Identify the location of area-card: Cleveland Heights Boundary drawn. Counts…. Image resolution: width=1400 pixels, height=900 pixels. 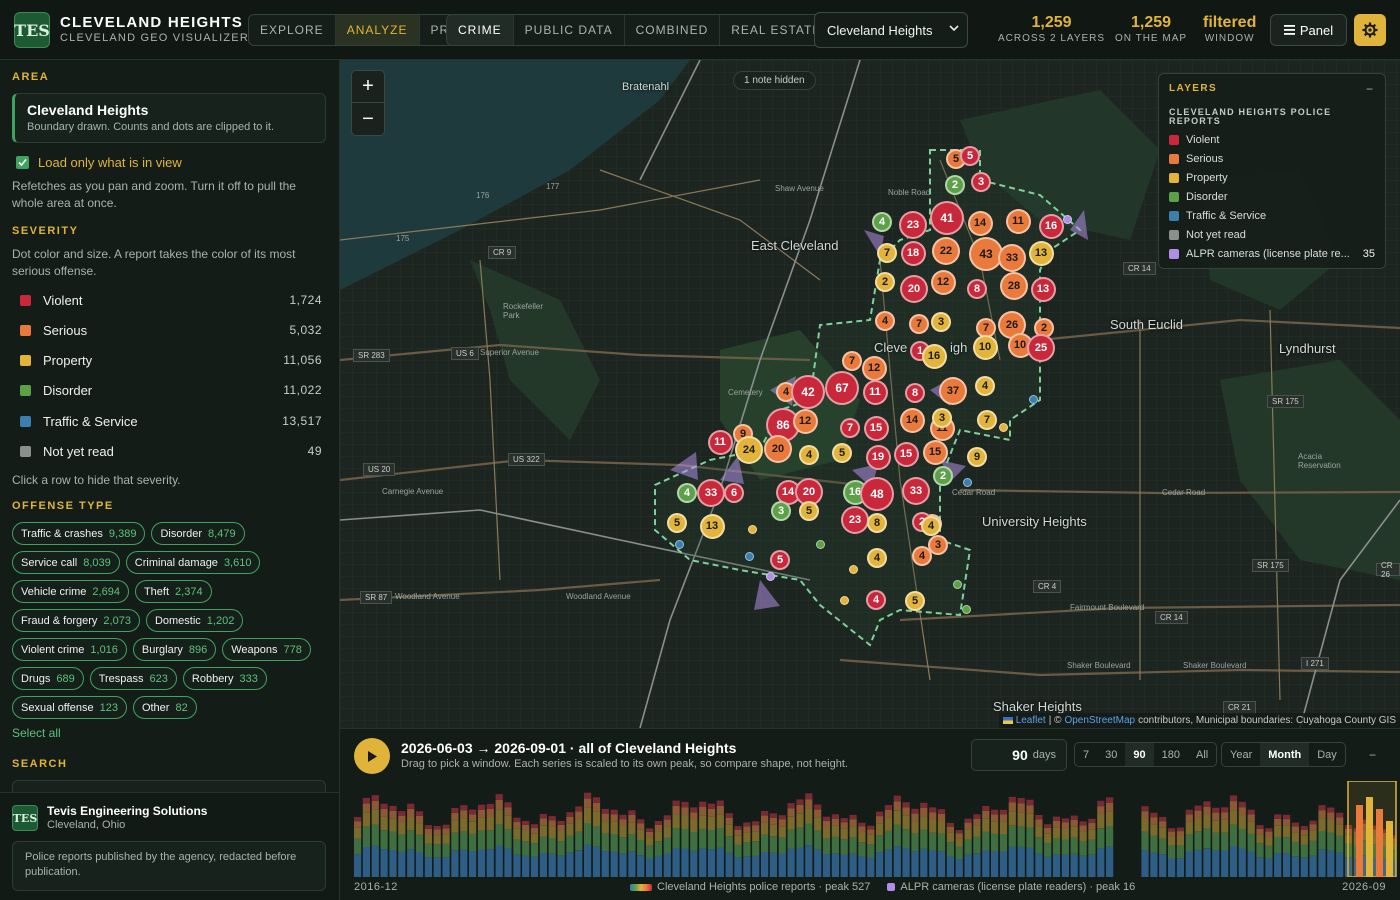
(169, 118).